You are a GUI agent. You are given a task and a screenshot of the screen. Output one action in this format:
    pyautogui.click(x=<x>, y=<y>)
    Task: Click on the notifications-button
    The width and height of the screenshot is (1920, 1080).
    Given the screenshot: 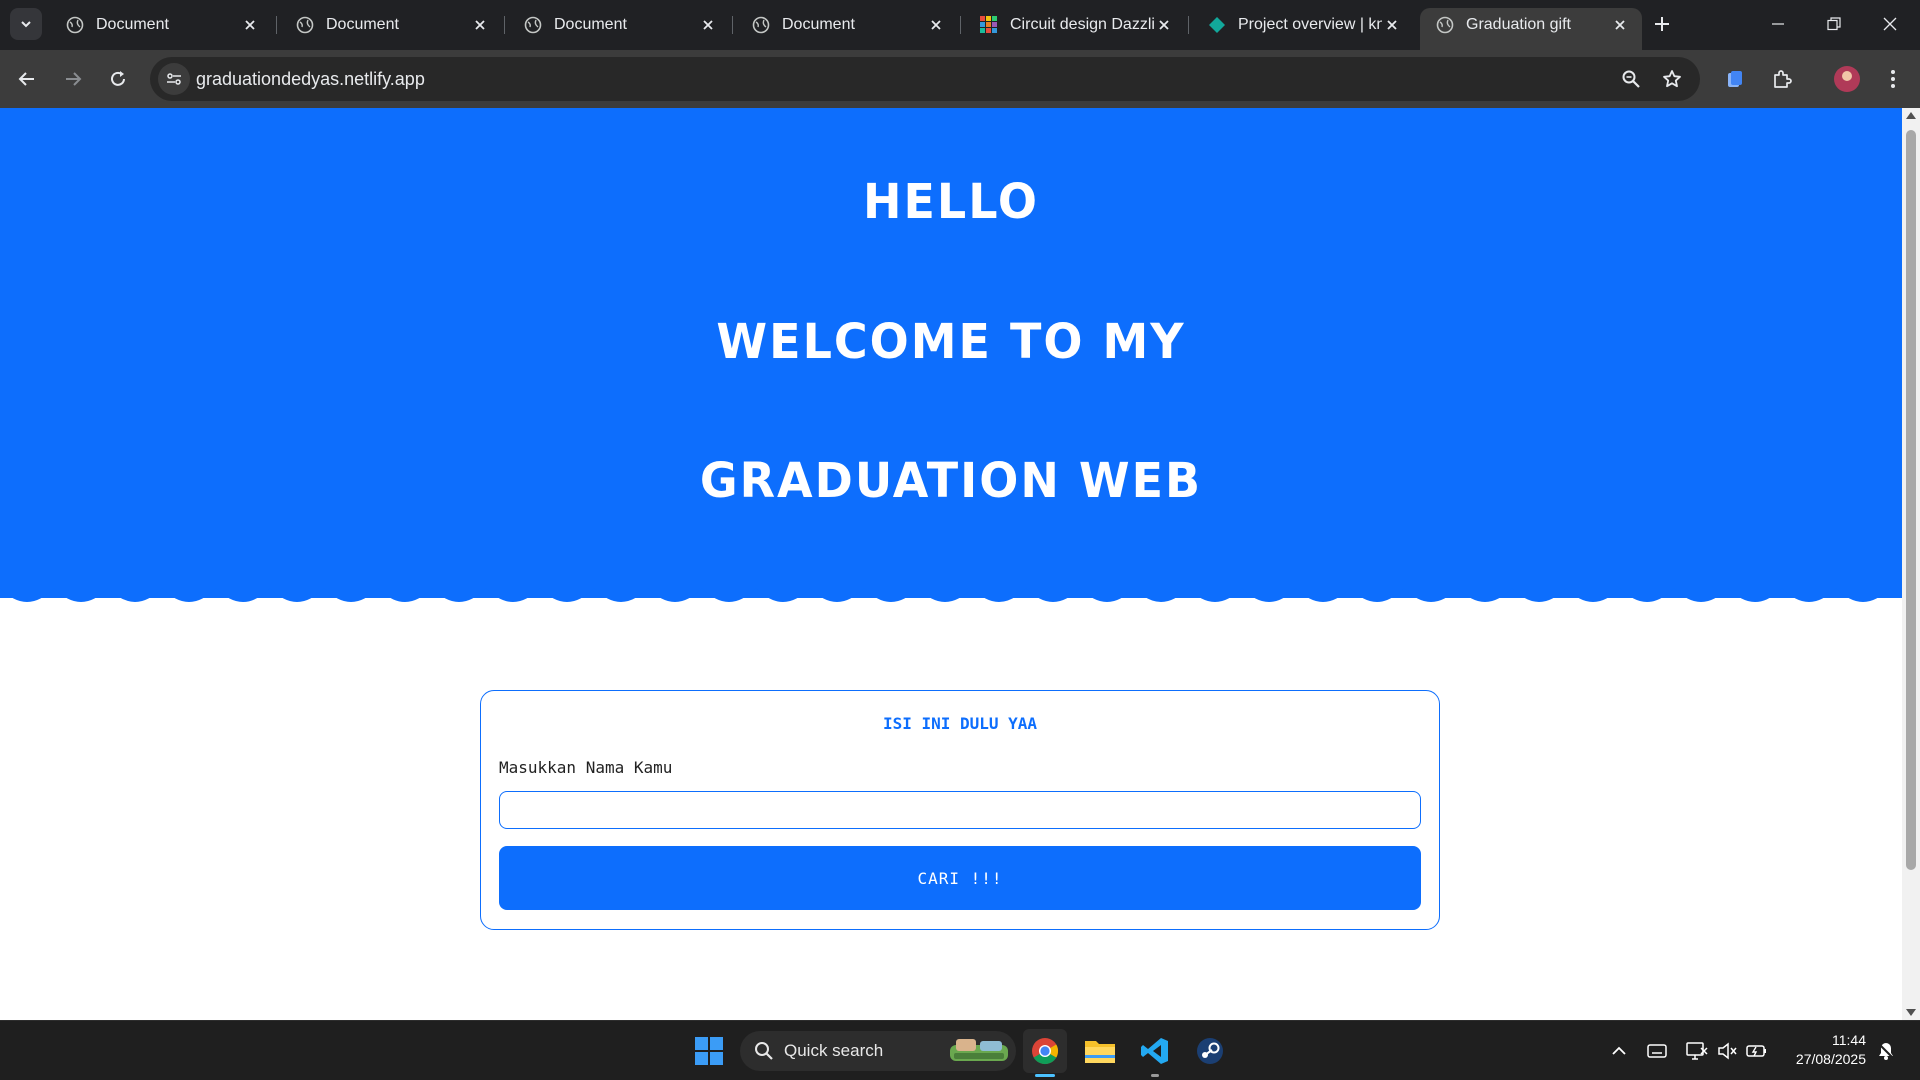 What is the action you would take?
    pyautogui.click(x=1886, y=1051)
    